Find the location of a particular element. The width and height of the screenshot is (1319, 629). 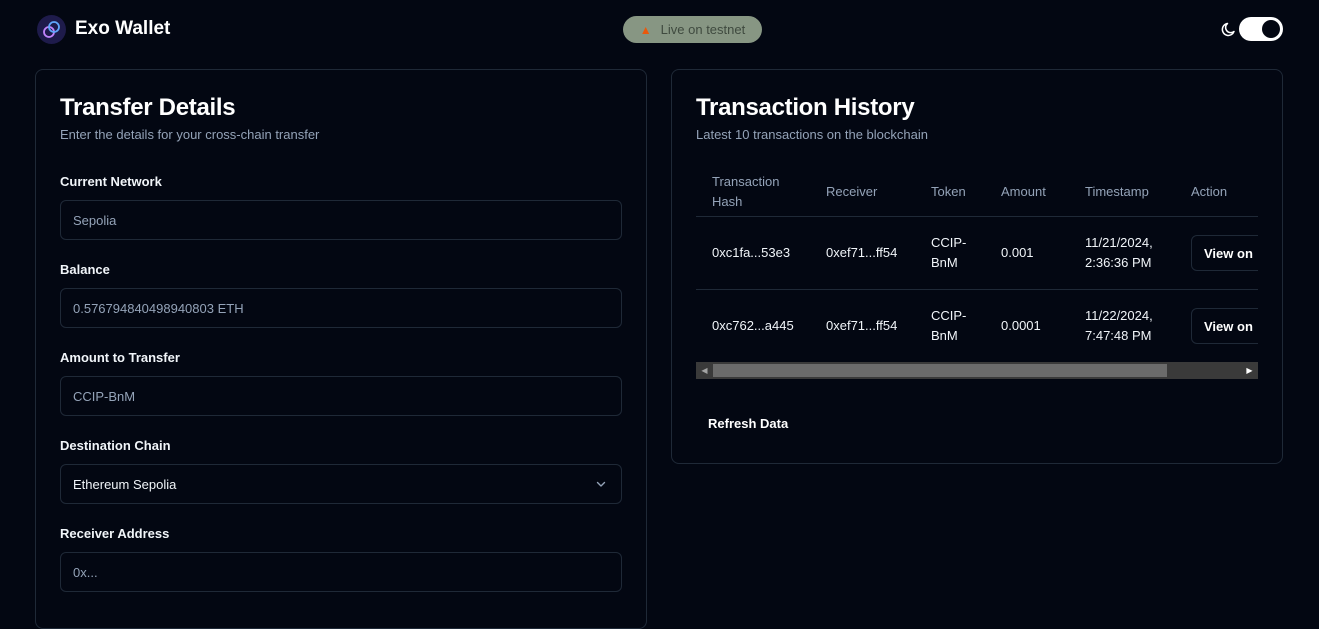

row-hash: 0xc762...a445 is located at coordinates (753, 325).